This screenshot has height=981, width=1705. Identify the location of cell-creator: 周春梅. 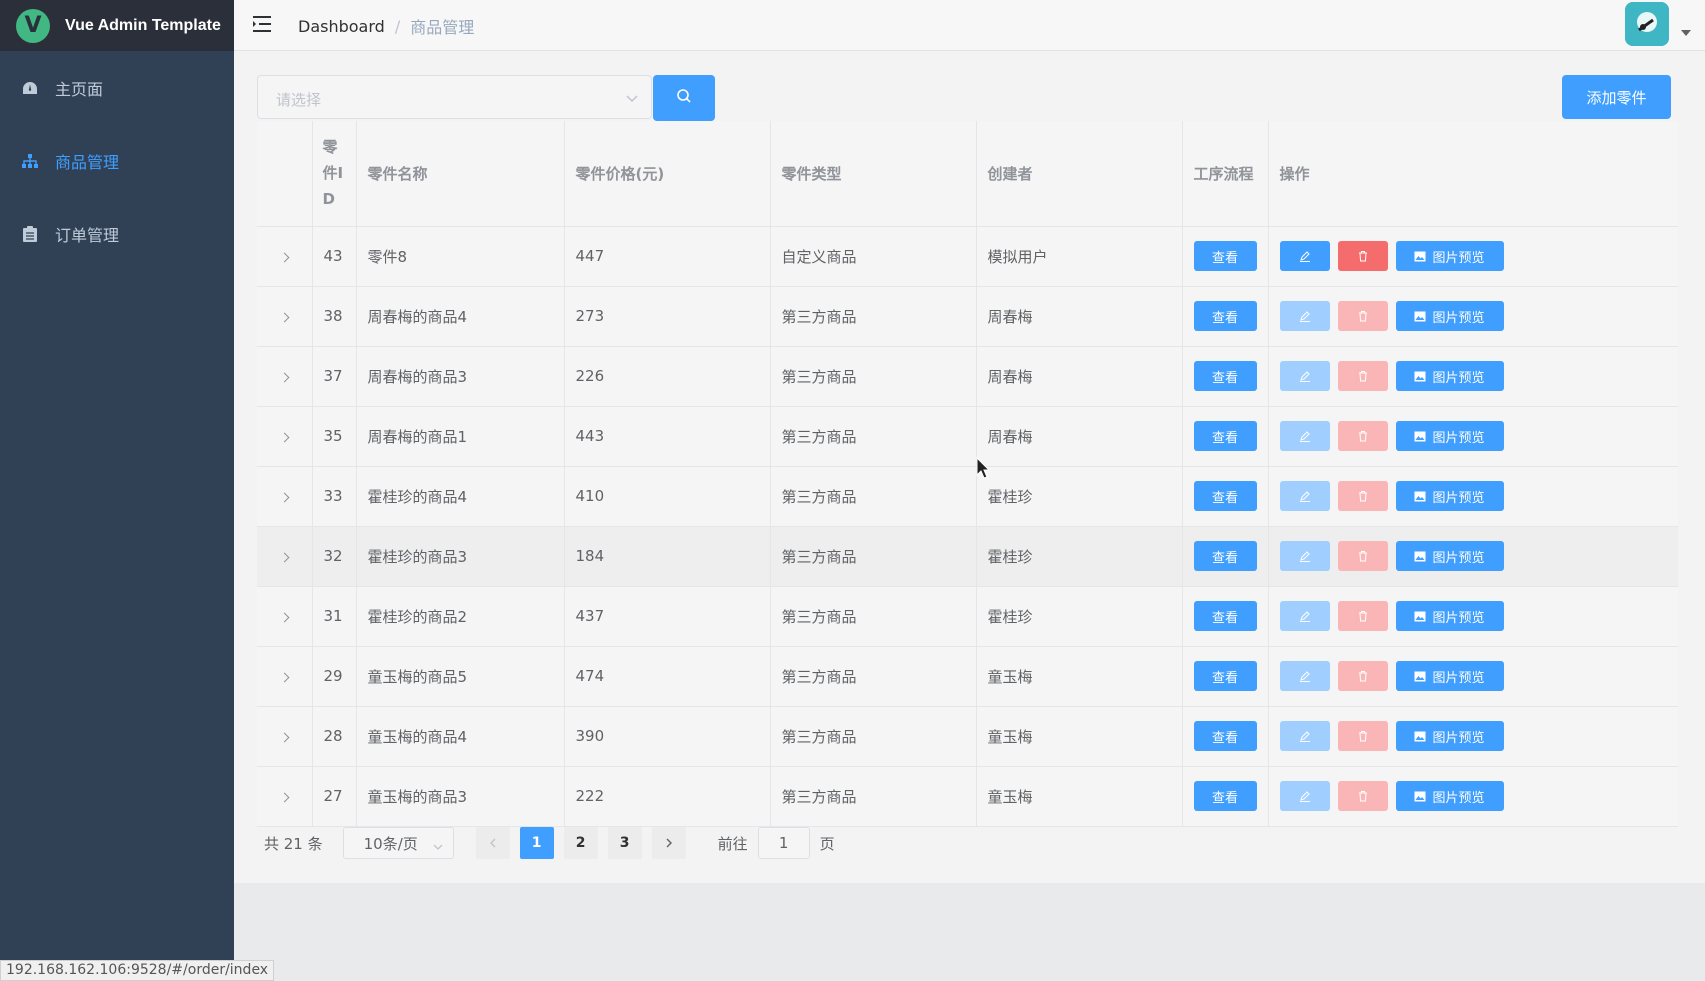
(1079, 436).